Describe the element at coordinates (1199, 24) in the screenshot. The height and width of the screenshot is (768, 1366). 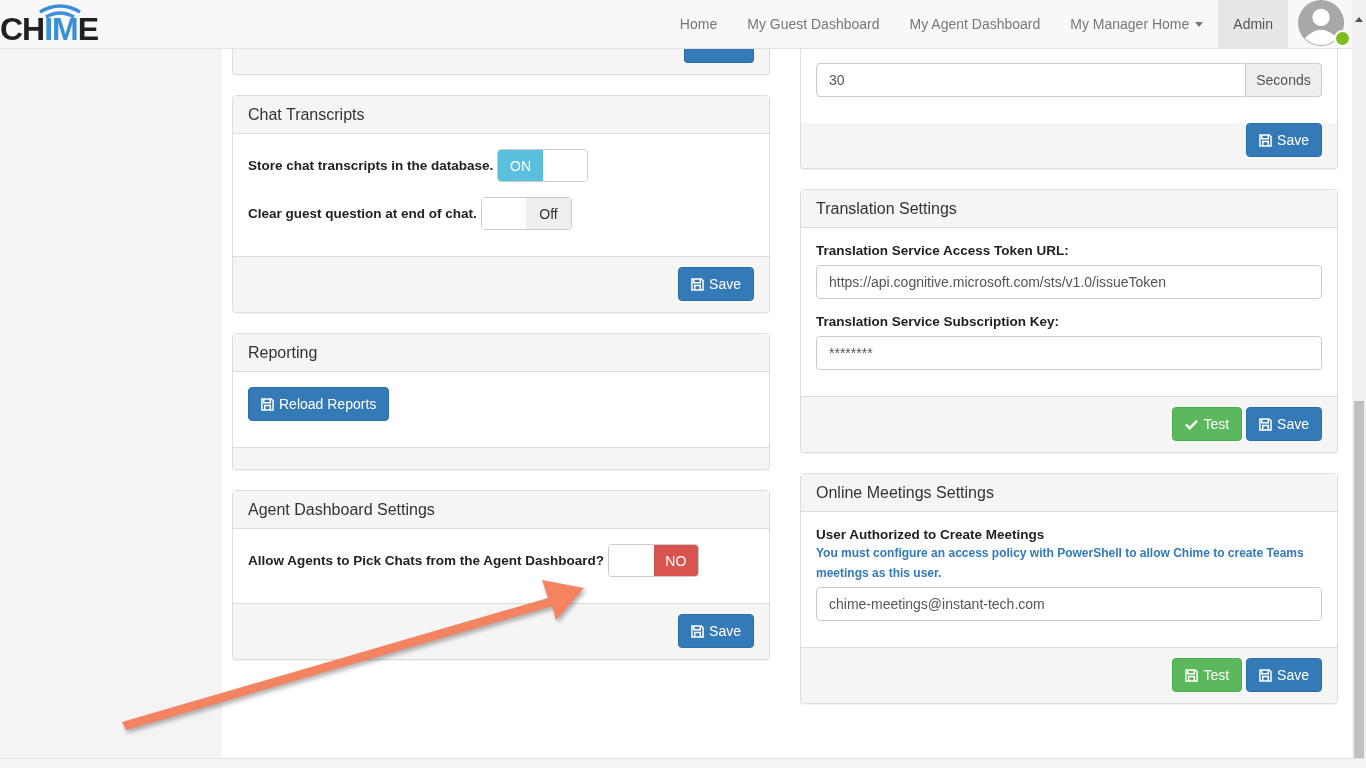
I see `caret-icon` at that location.